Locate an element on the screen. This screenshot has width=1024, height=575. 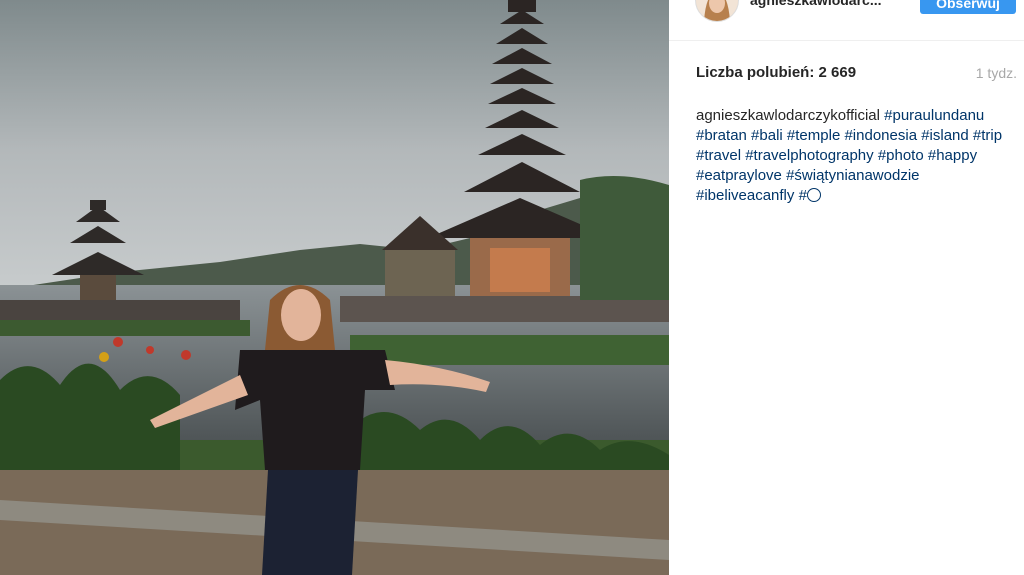
hashtag-link: #photo is located at coordinates (901, 155).